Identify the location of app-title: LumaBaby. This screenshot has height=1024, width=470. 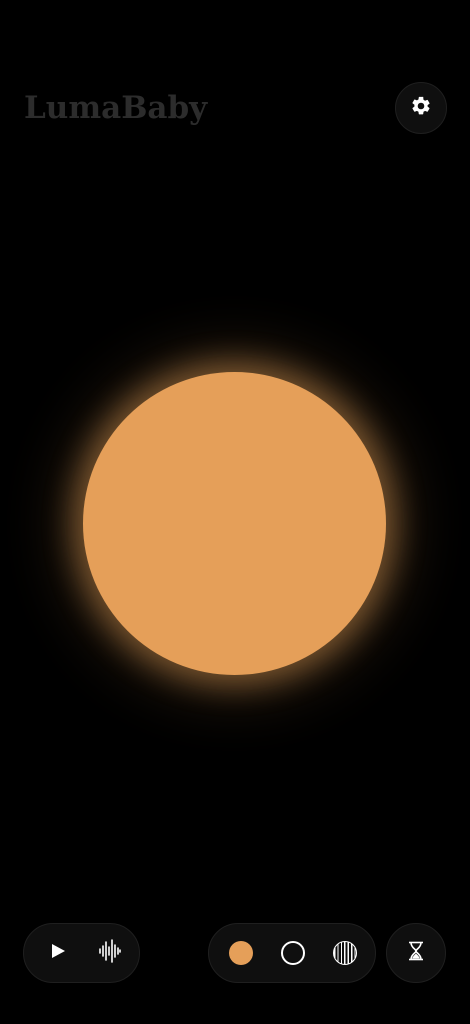
(116, 108).